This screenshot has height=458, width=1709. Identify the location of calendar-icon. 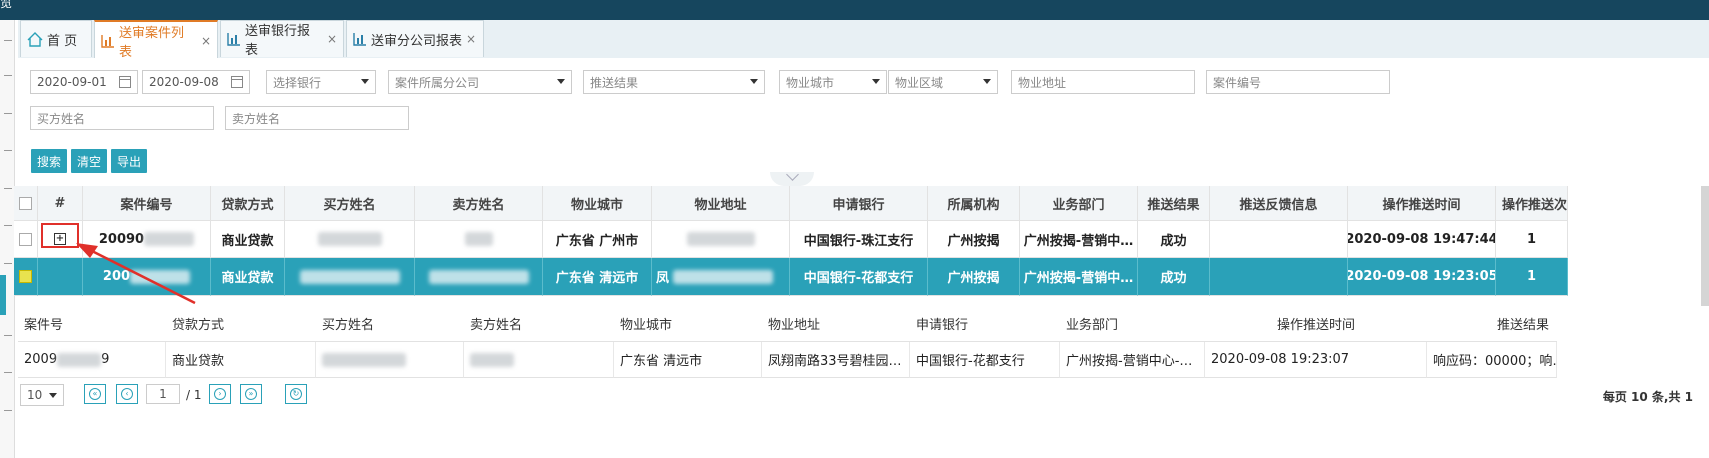
(125, 82).